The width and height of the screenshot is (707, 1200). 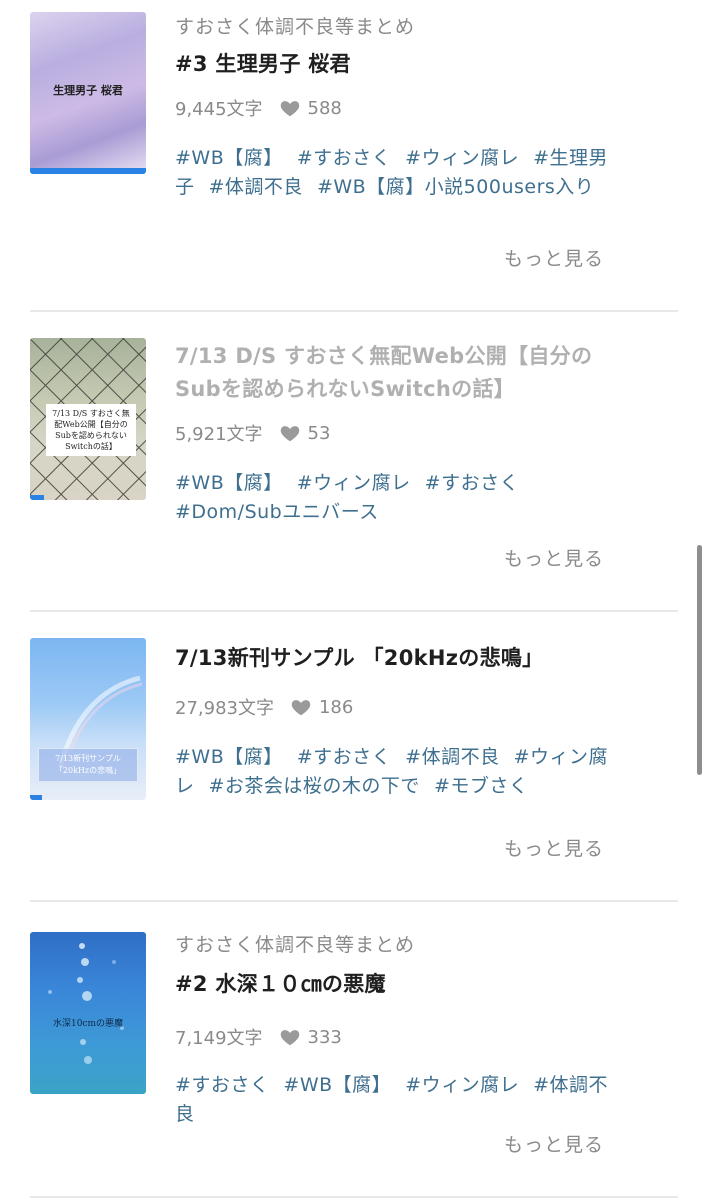 I want to click on cover-title: 7/13新刊サンプル「20kHzの悲鳴」, so click(x=88, y=765).